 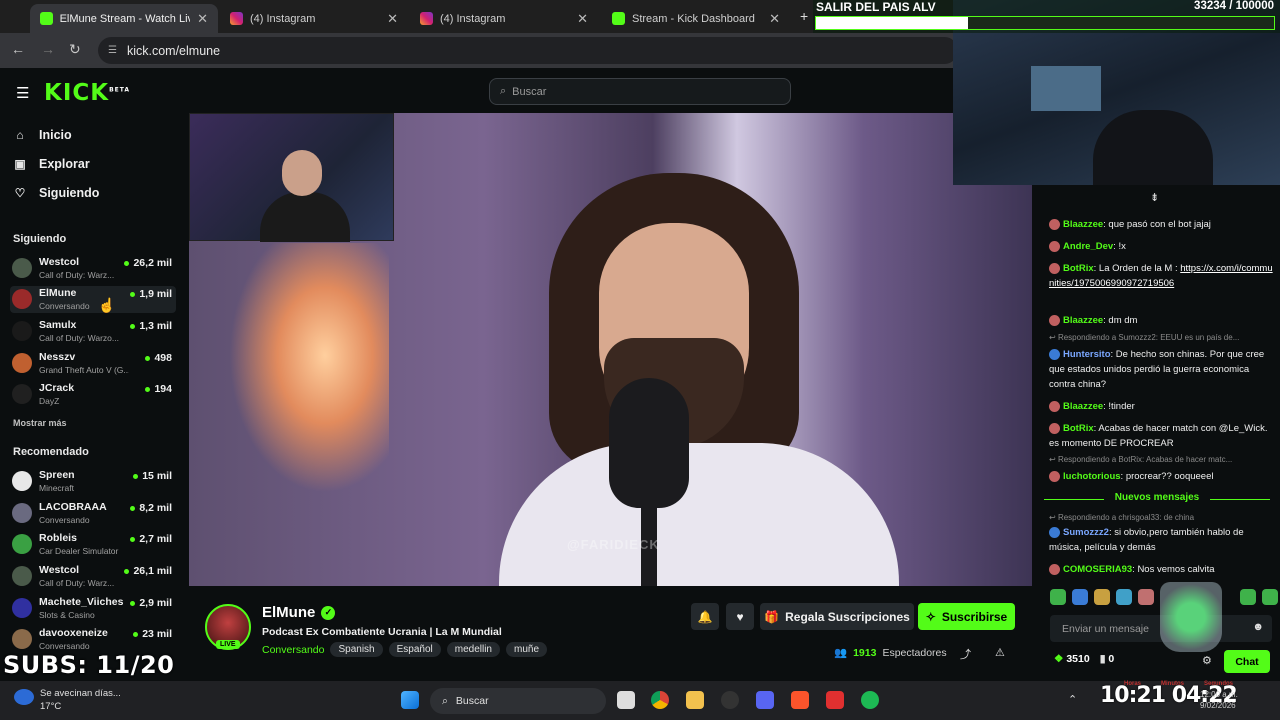 I want to click on viewer-count-value: 23 mil, so click(x=157, y=634).